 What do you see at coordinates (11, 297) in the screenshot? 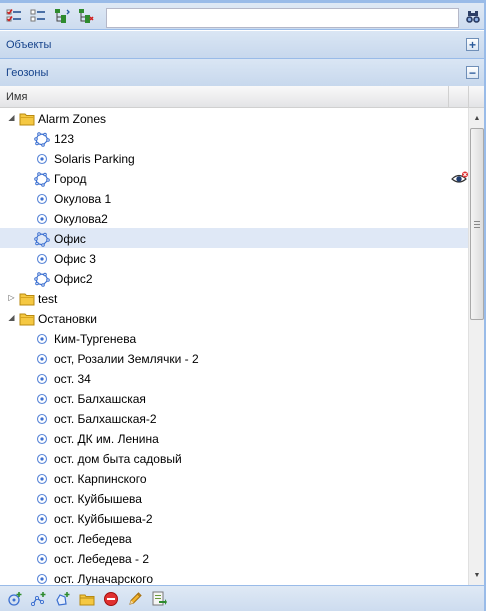
I see `expand-arrow-icon: ▷` at bounding box center [11, 297].